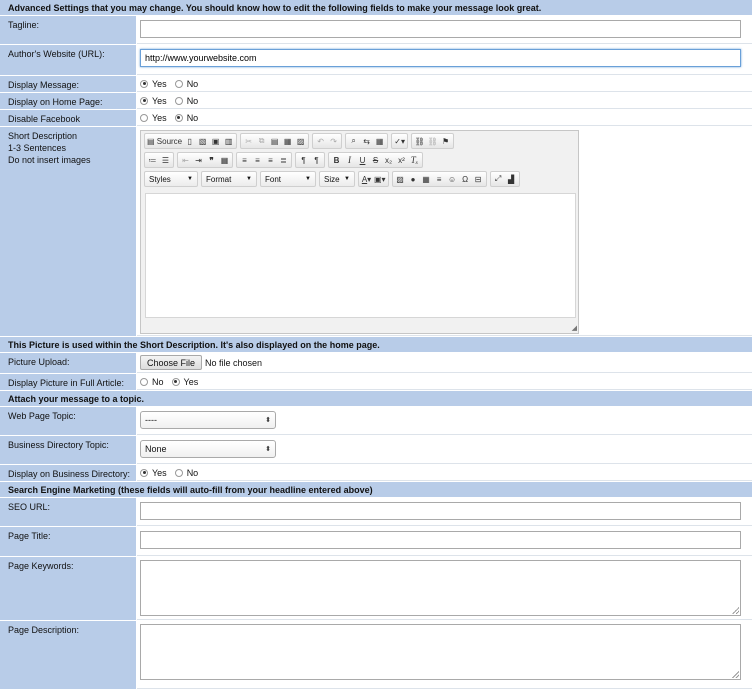 The image size is (752, 698). I want to click on div-container-icon: ▦, so click(224, 160).